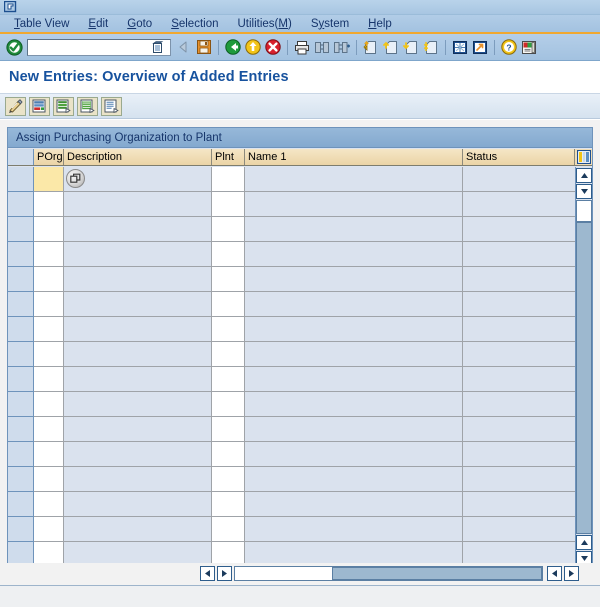 The image size is (600, 607). What do you see at coordinates (460, 47) in the screenshot?
I see `create-session-icon` at bounding box center [460, 47].